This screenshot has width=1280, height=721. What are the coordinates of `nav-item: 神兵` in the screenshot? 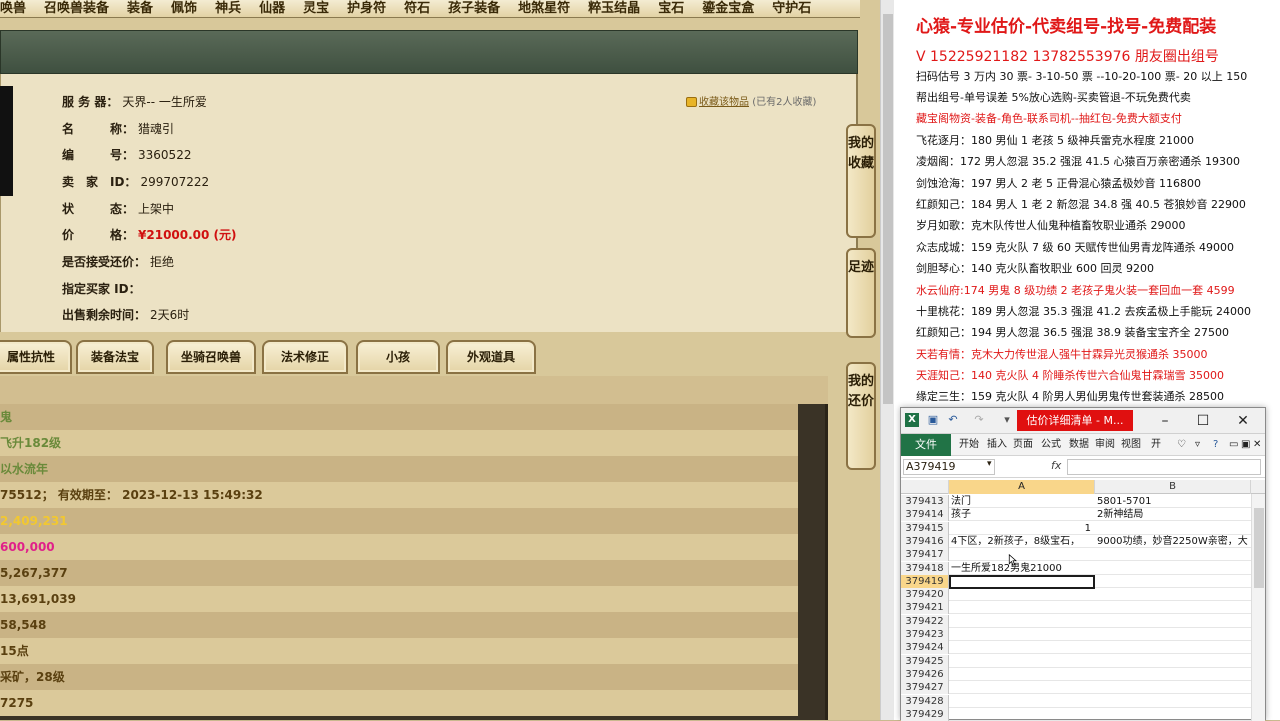 It's located at (228, 8).